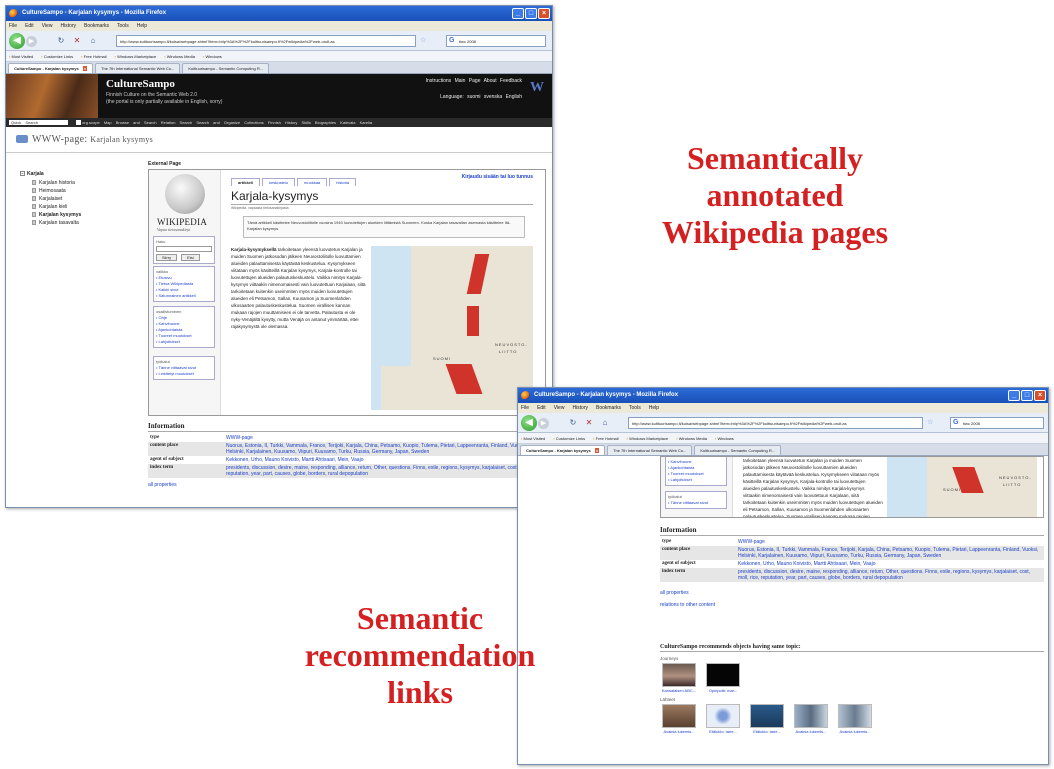 The height and width of the screenshot is (769, 1054). What do you see at coordinates (474, 81) in the screenshot?
I see `top-links: Instructions Main Page About Feedback` at bounding box center [474, 81].